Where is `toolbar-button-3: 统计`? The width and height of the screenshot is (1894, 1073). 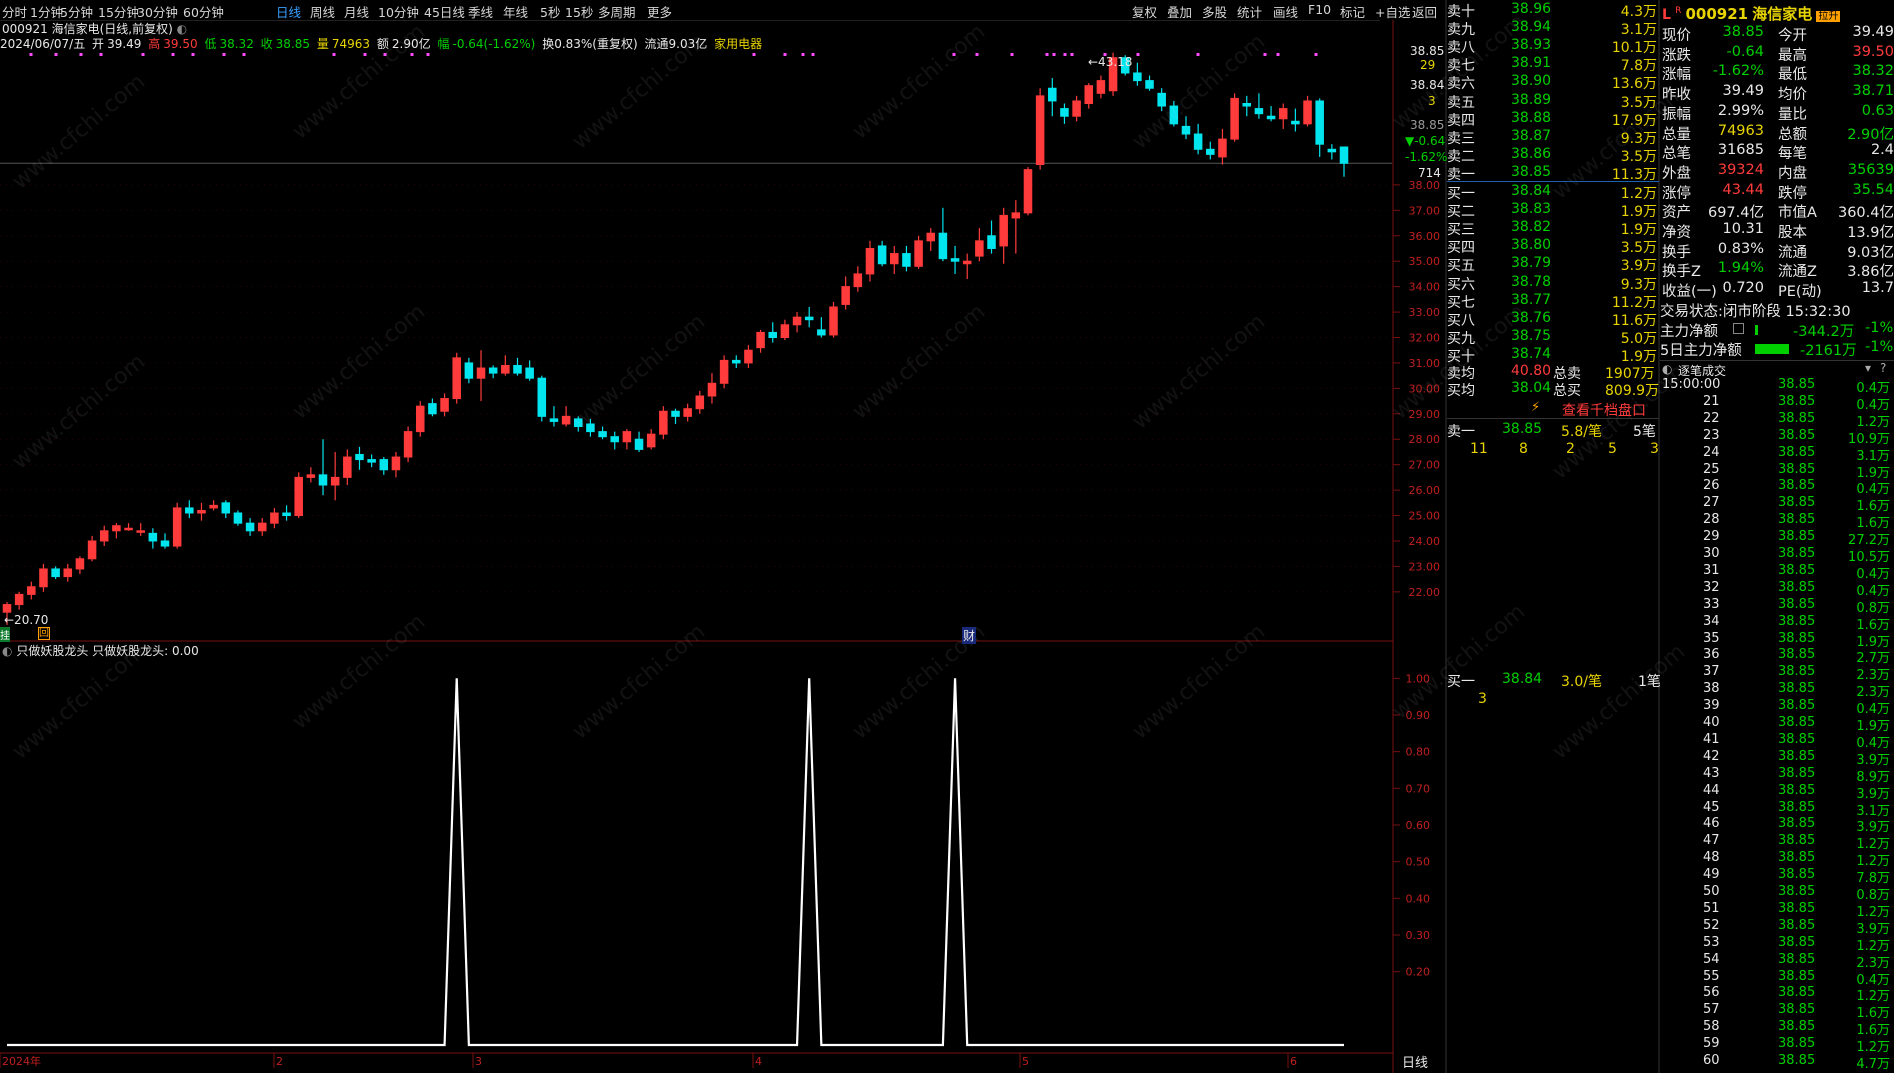
toolbar-button-3: 统计 is located at coordinates (1249, 11).